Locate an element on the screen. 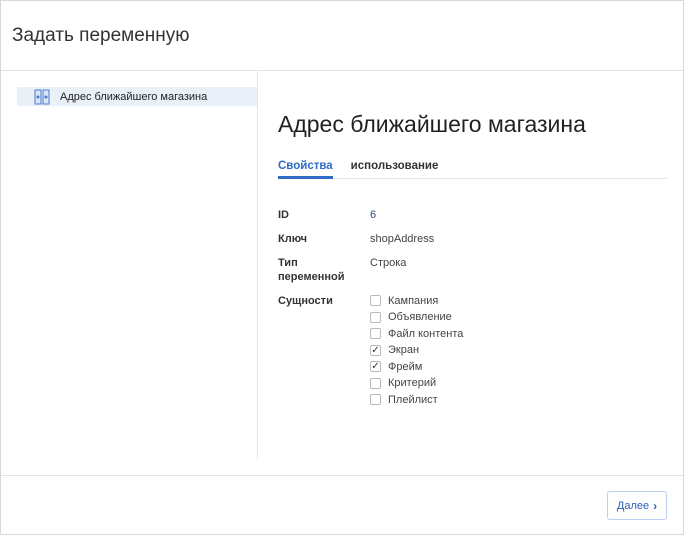 This screenshot has width=684, height=535. tab-usage: использование is located at coordinates (395, 169).